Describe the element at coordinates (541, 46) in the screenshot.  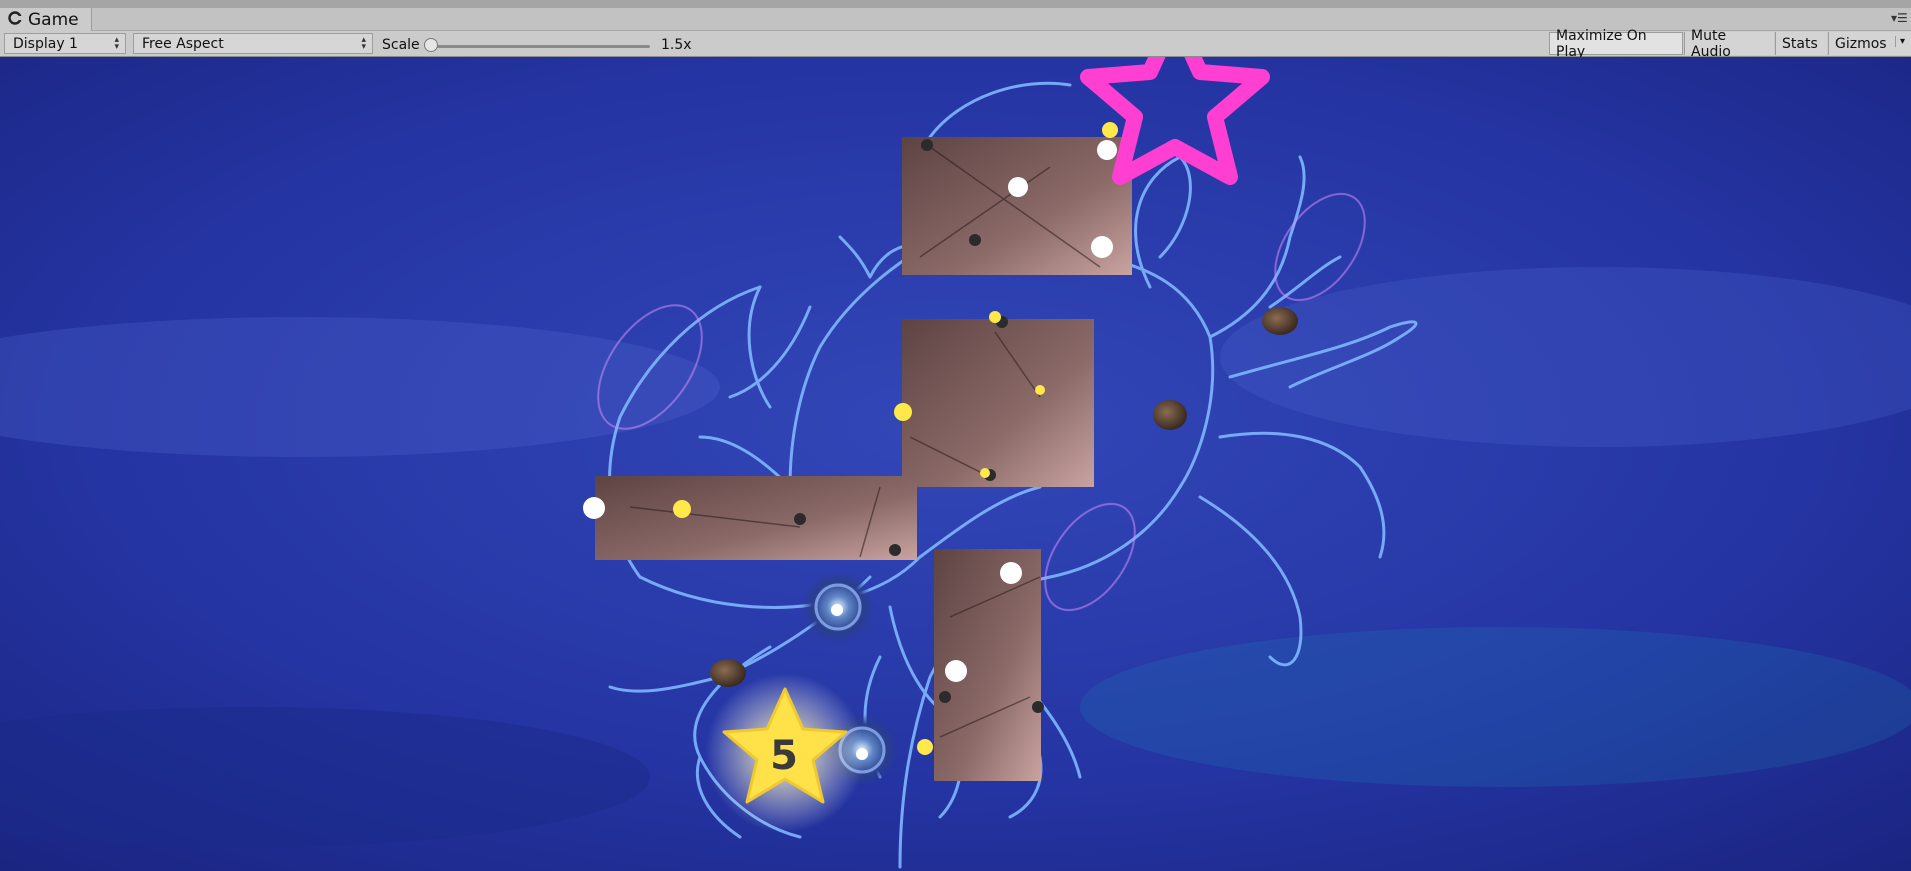
I see `scale-slider-track` at that location.